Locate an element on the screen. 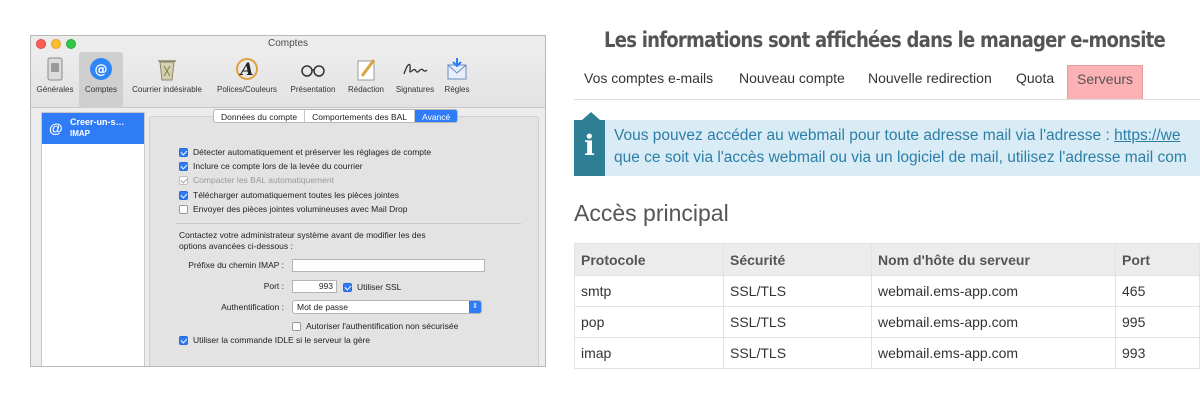  tab-donnees-du-compte: Données du compte is located at coordinates (260, 116).